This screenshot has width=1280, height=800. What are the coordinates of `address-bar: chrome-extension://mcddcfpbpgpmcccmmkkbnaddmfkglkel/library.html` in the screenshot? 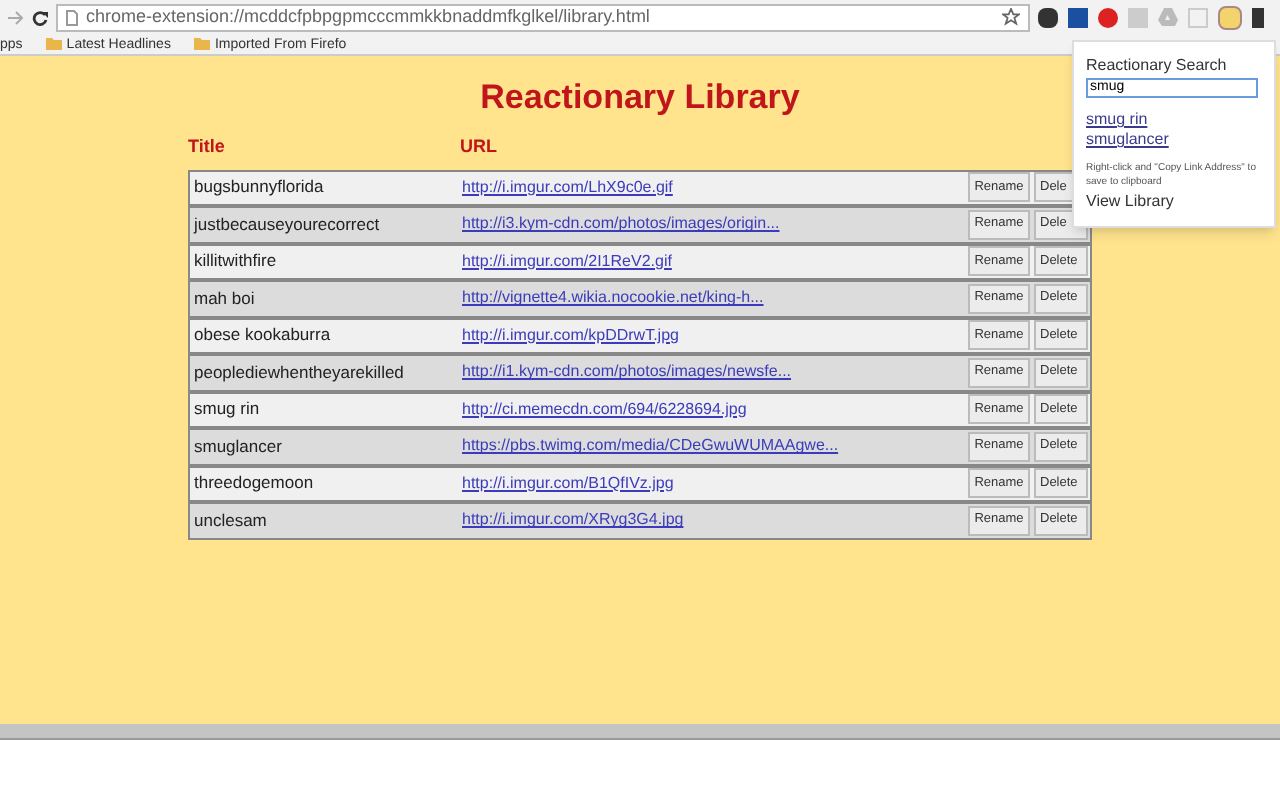 It's located at (543, 17).